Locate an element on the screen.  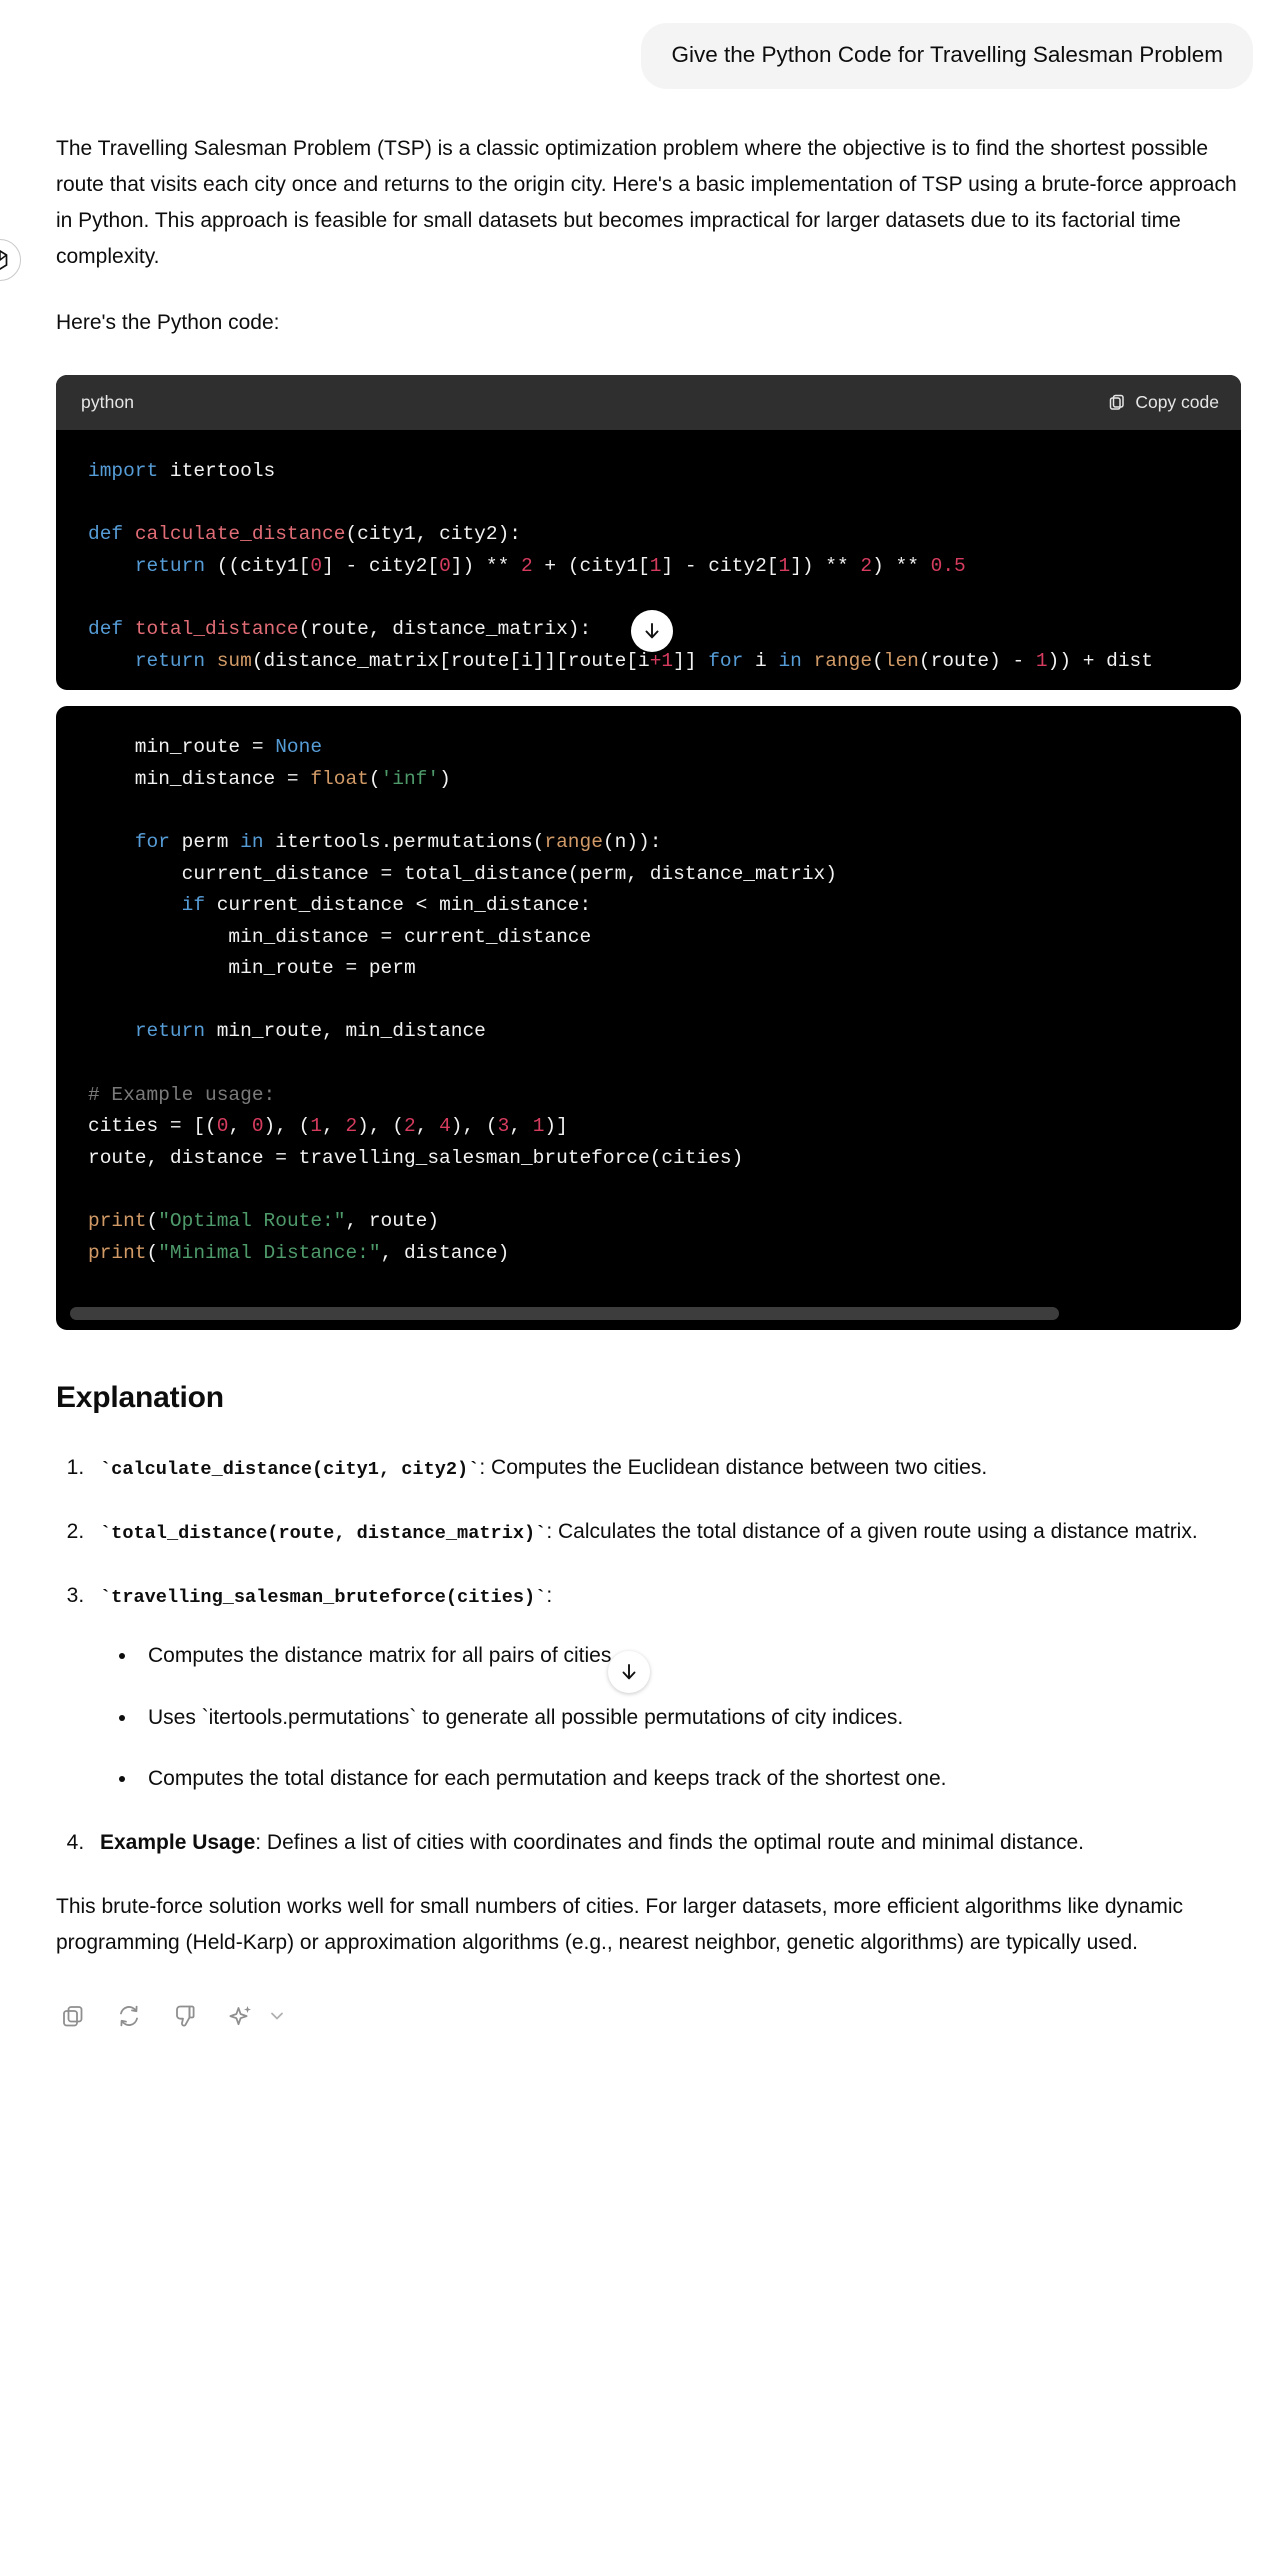
copy-code-button: Copy code is located at coordinates (1163, 402).